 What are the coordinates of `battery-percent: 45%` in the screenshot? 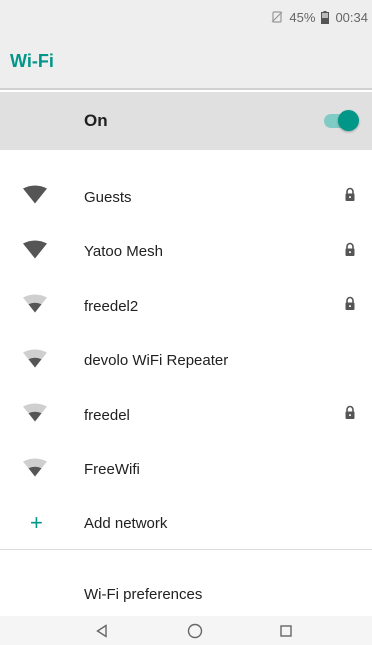 It's located at (302, 17).